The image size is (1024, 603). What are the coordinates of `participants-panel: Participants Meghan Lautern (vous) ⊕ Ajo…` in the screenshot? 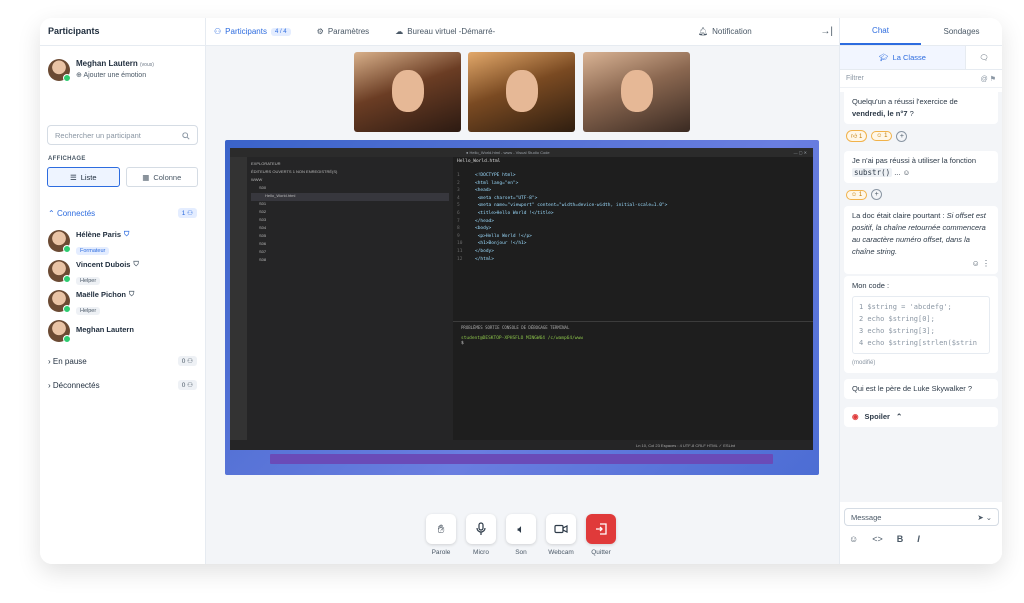 It's located at (123, 291).